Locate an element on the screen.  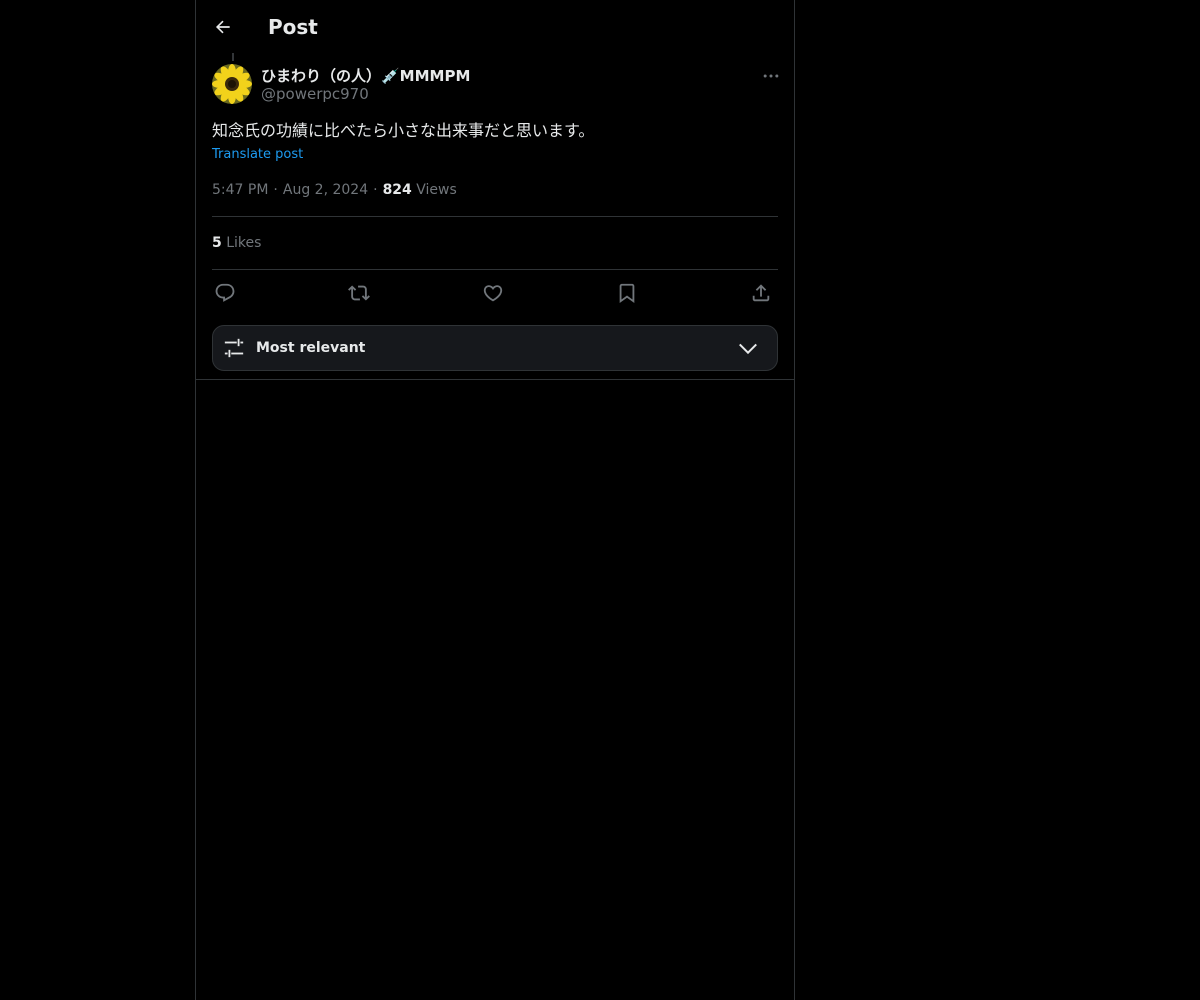
share-button is located at coordinates (761, 293).